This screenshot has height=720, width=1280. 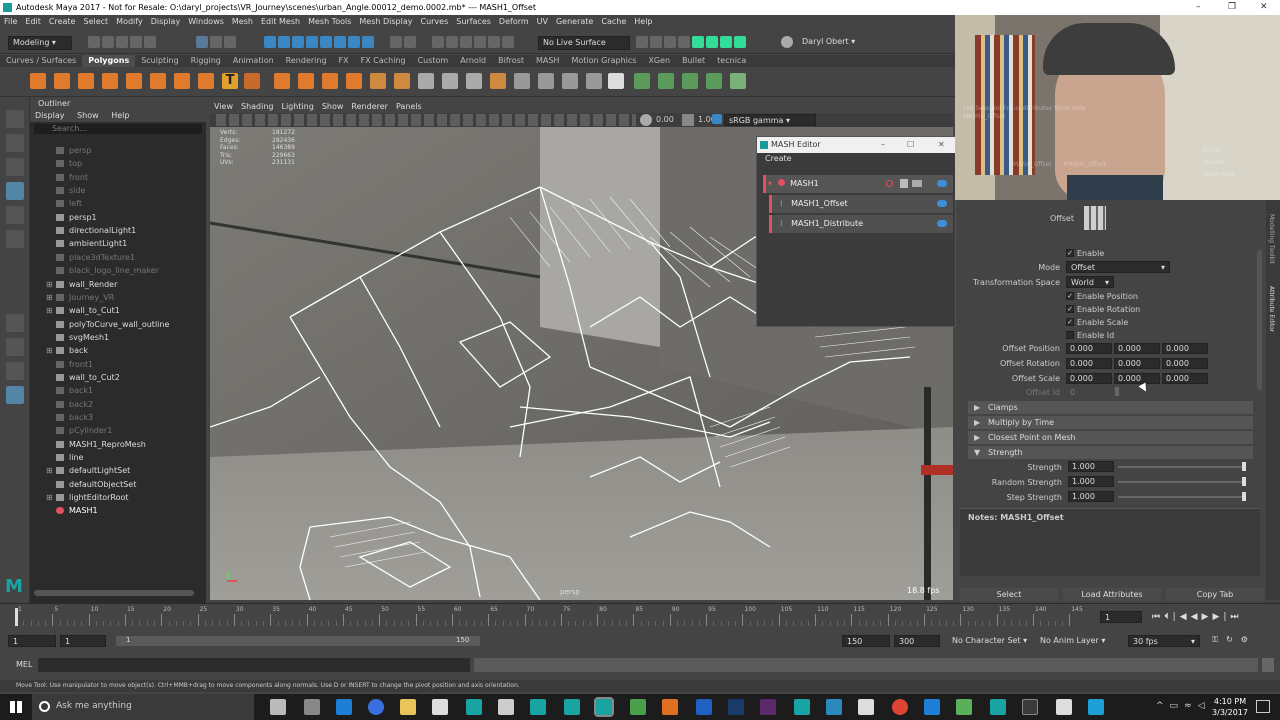 I want to click on script-editor-icon, so click(x=1268, y=665).